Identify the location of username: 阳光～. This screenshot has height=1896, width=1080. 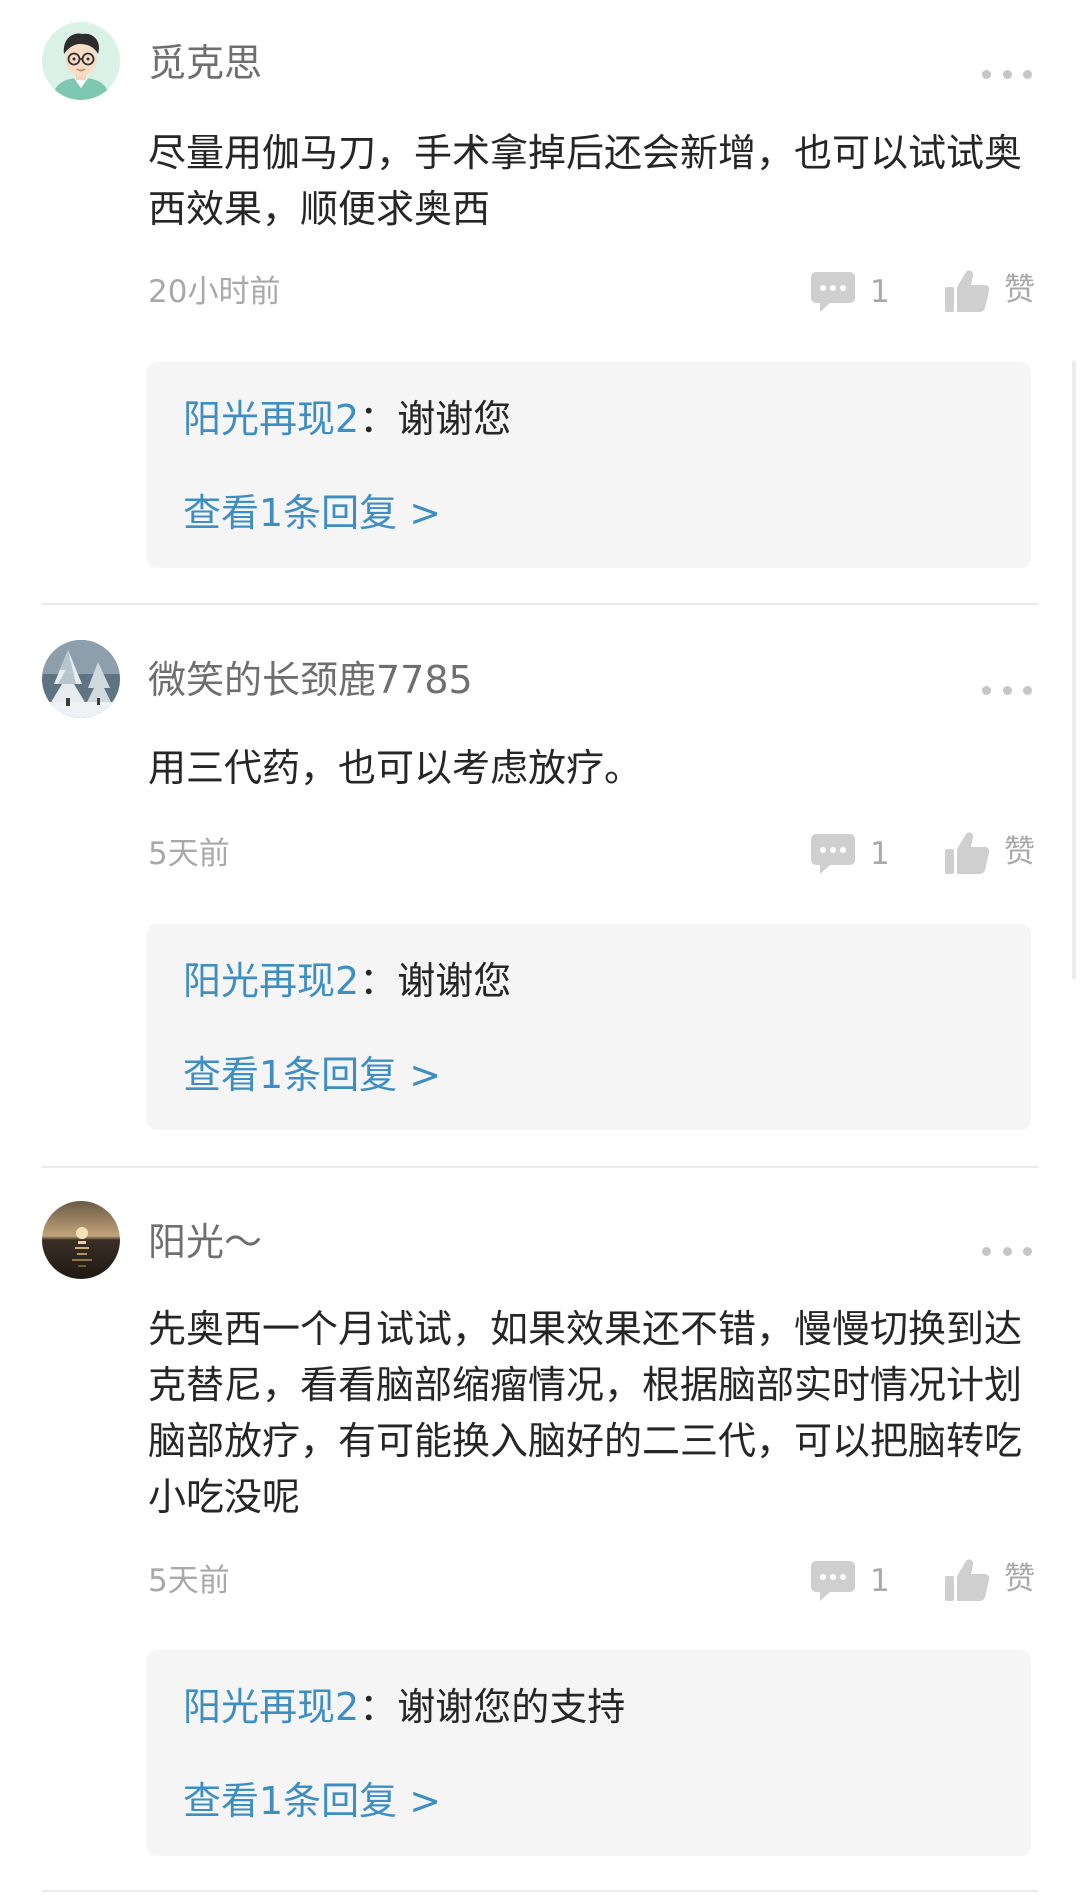
(205, 1242).